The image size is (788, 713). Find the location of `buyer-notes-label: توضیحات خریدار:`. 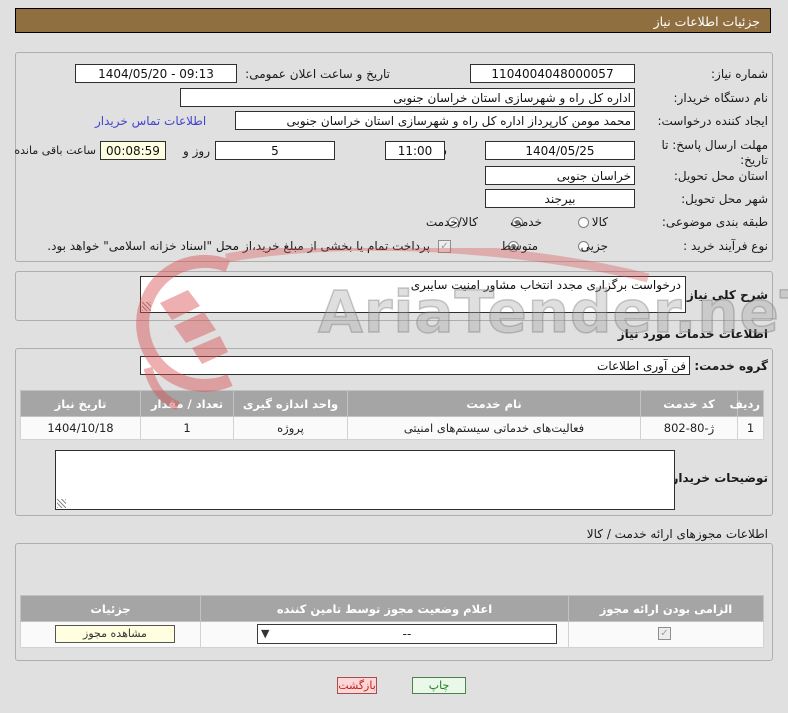

buyer-notes-label: توضیحات خریدار: is located at coordinates (717, 478).